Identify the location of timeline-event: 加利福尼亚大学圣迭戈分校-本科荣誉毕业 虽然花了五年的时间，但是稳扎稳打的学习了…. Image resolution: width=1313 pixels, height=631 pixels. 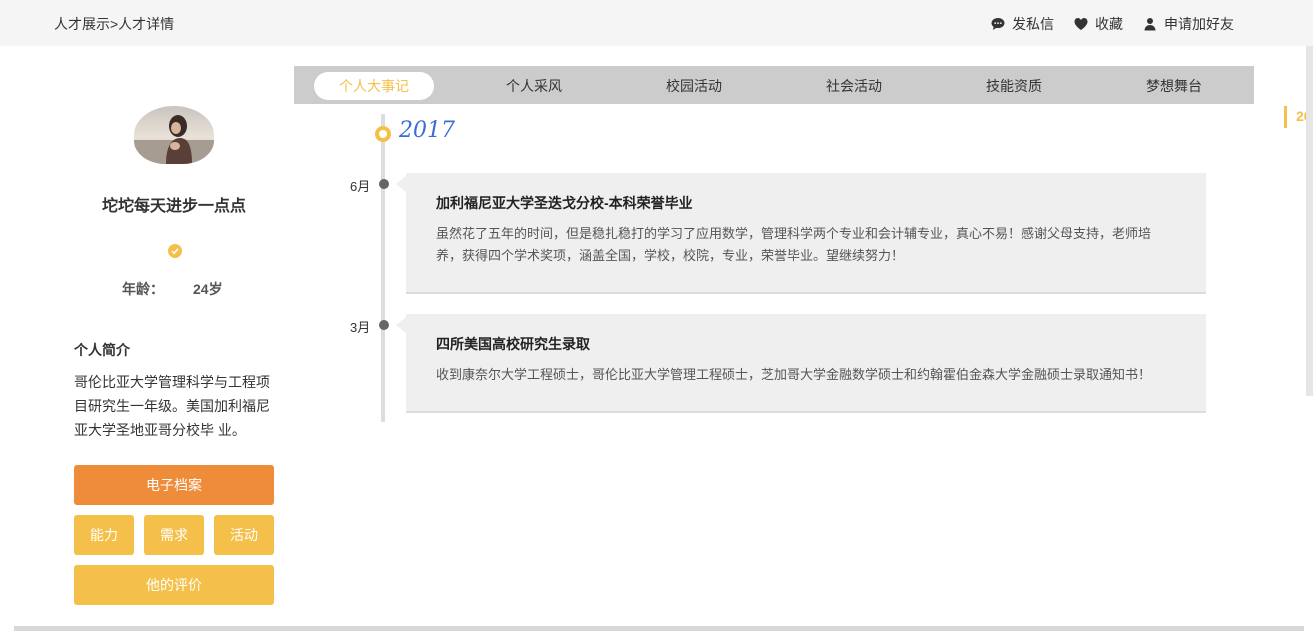
(801, 233).